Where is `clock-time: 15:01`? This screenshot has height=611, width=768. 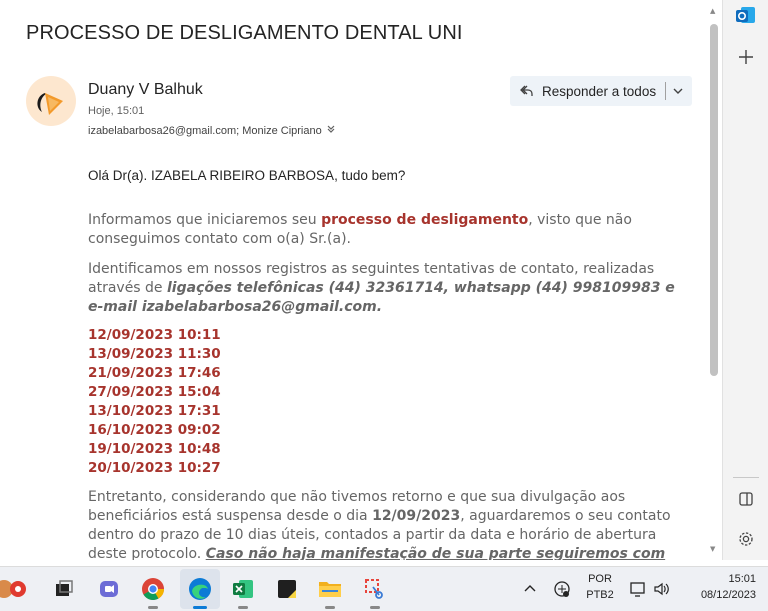 clock-time: 15:01 is located at coordinates (742, 579).